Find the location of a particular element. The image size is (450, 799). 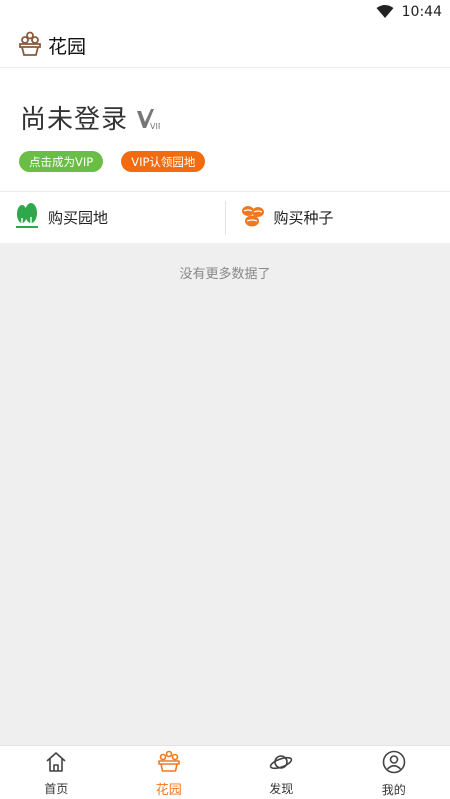

quick-actions: 购买园地 购买种子 is located at coordinates (225, 217).